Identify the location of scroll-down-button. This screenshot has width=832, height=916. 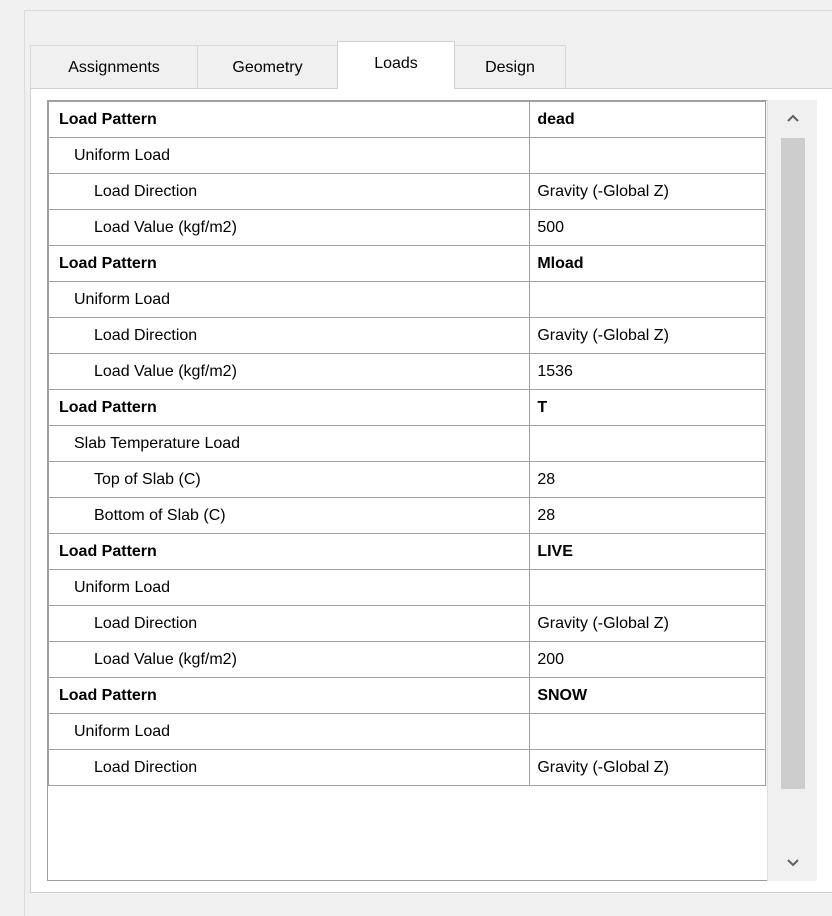
(793, 863).